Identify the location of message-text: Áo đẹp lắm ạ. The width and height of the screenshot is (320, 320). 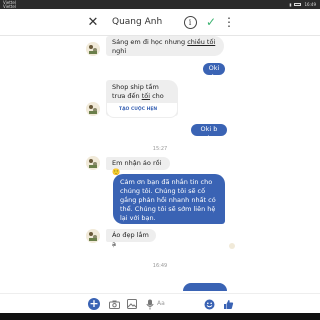
(130, 239).